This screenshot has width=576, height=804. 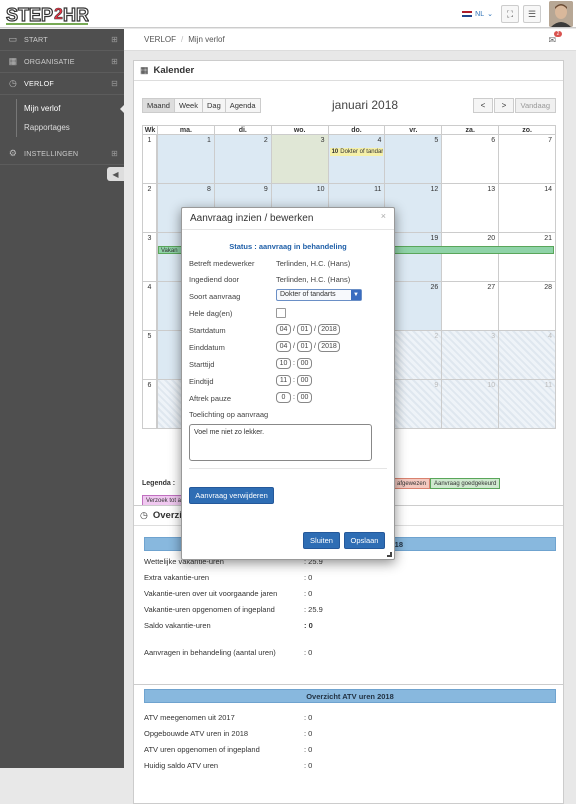 What do you see at coordinates (62, 40) in the screenshot?
I see `sidebar-item-start: ▭ START ⊞` at bounding box center [62, 40].